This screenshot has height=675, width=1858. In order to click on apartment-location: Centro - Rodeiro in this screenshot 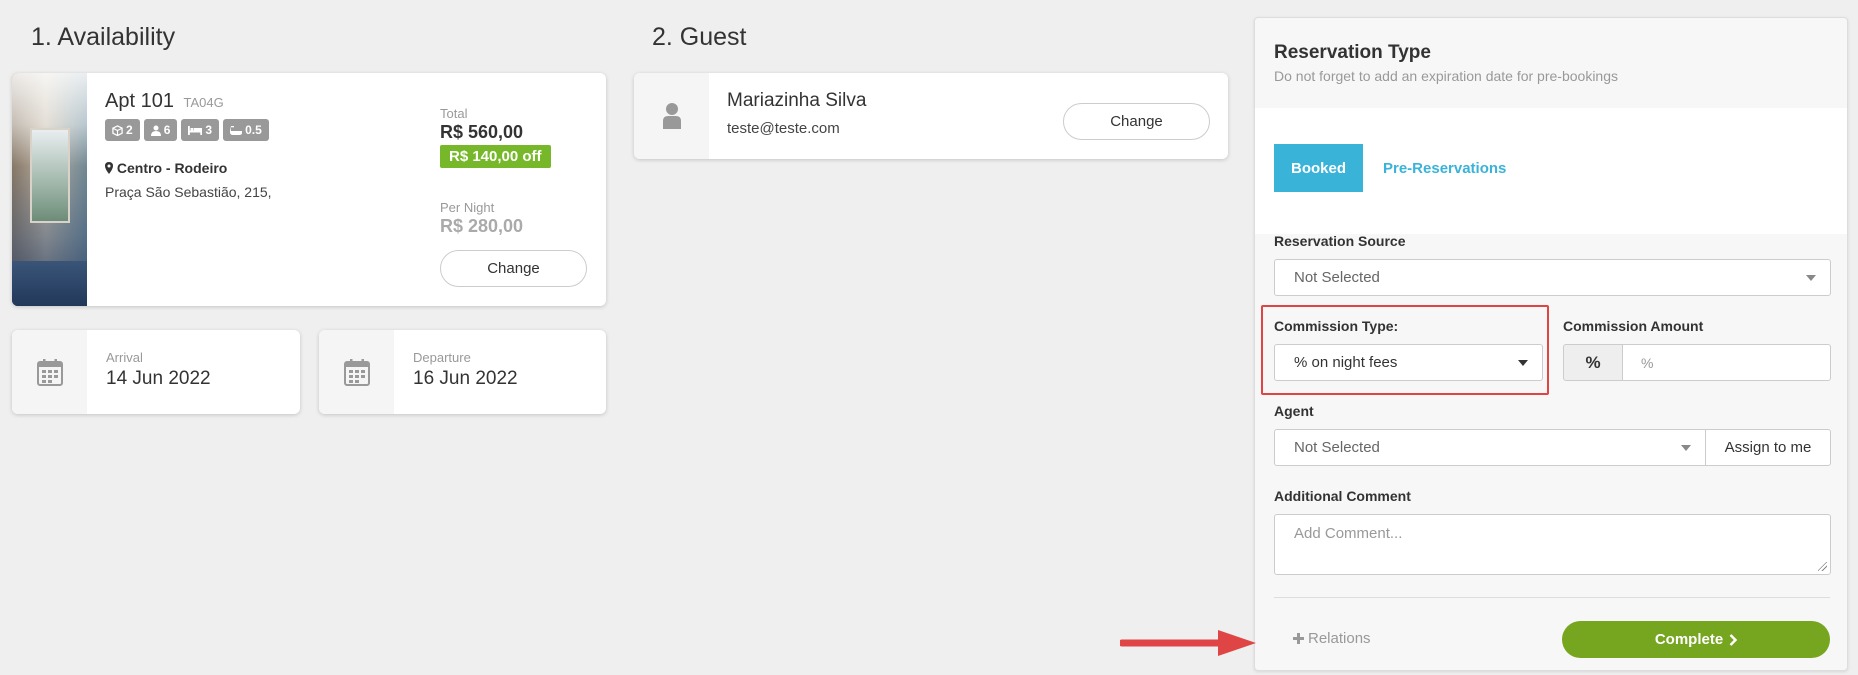, I will do `click(166, 168)`.